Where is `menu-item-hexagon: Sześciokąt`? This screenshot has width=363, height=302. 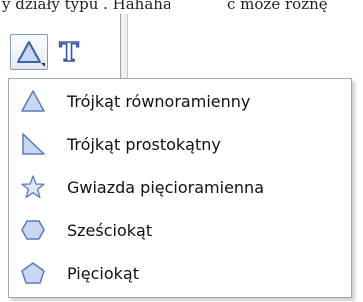
menu-item-hexagon: Sześciokąt is located at coordinates (180, 230).